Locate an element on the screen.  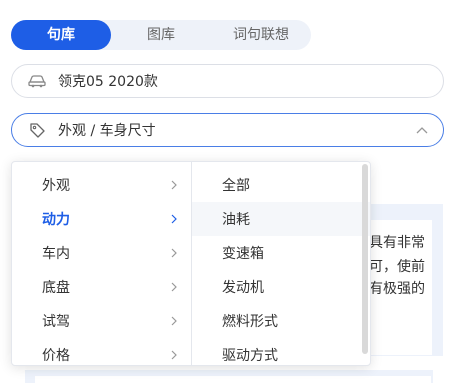
option-label: 外观 is located at coordinates (56, 186).